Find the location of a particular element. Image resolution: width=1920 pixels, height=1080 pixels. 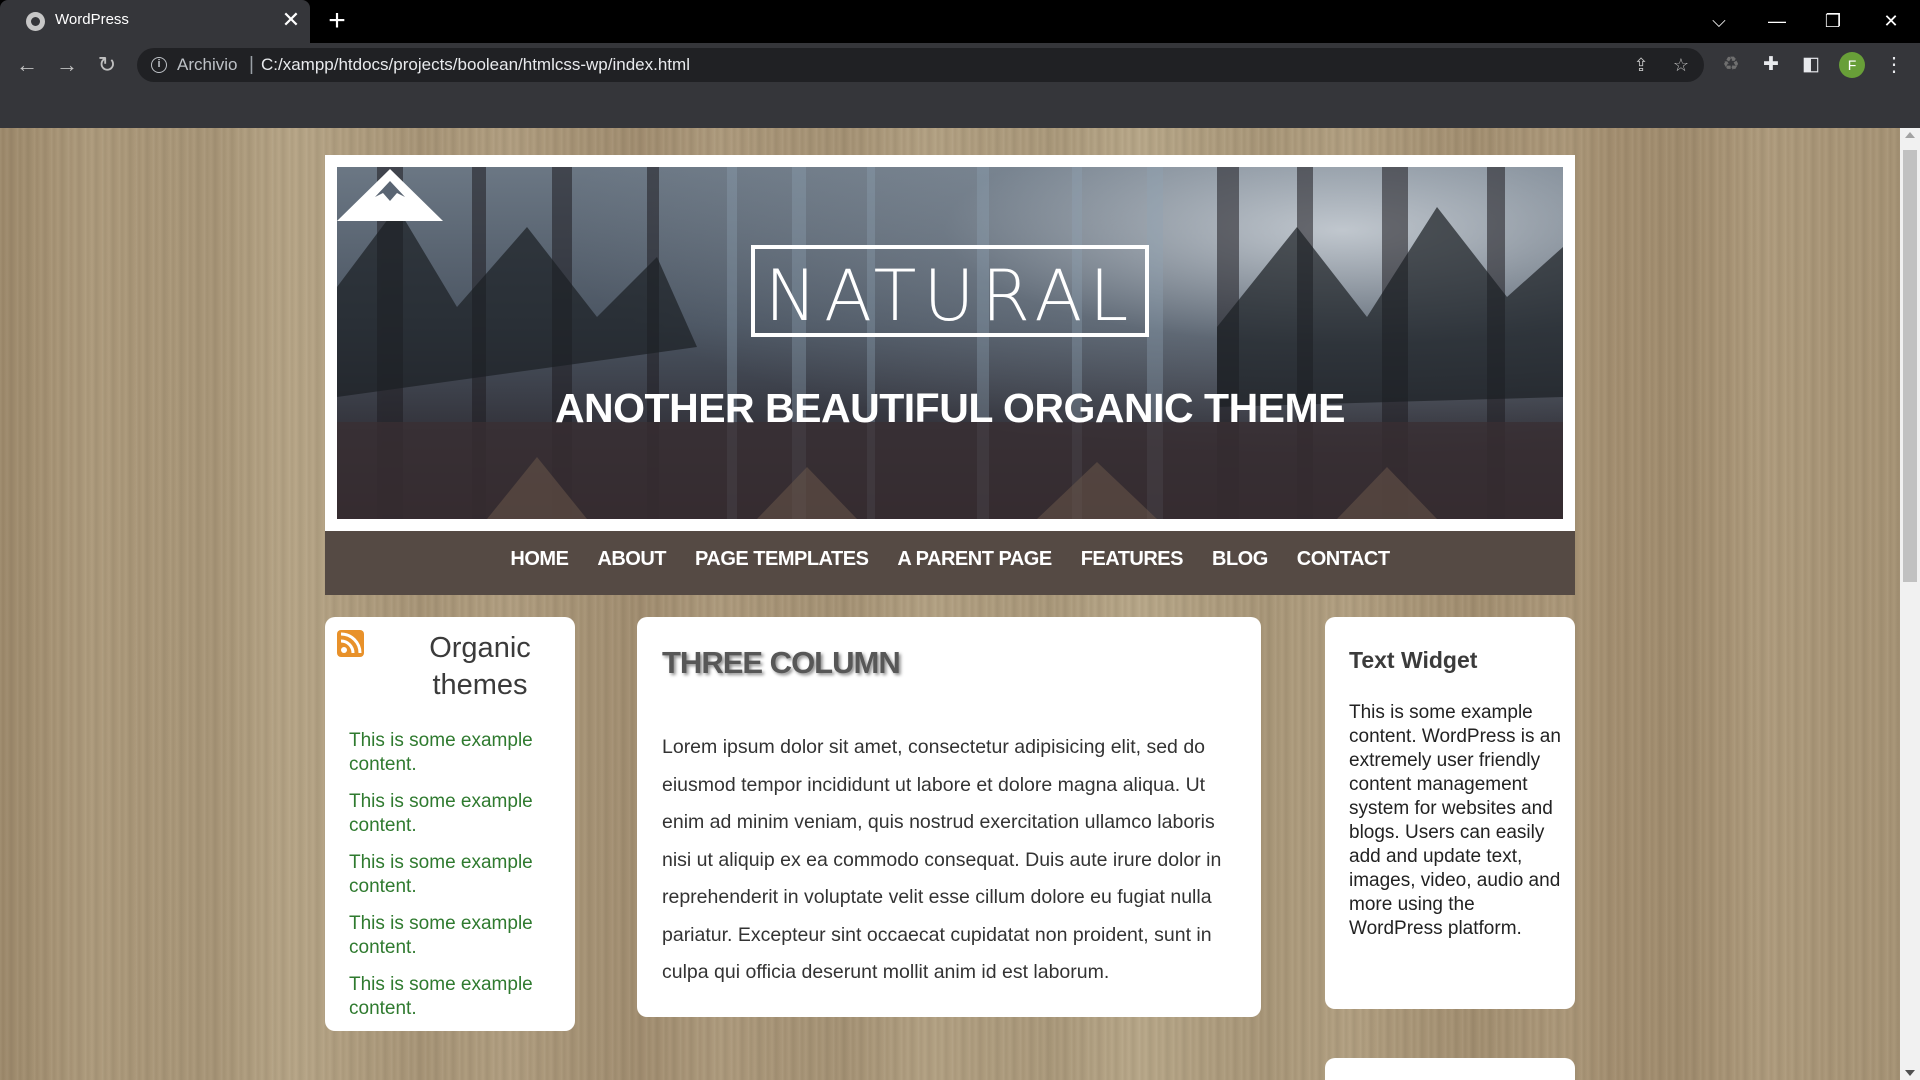

site-tagline: ANOTHER BEAUTIFUL ORGANIC THEME is located at coordinates (950, 408).